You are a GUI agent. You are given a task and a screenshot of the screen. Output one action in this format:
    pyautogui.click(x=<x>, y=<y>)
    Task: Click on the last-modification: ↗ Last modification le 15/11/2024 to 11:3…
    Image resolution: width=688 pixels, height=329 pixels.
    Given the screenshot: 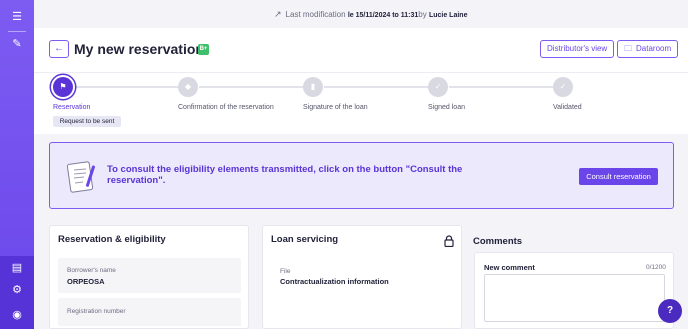 What is the action you would take?
    pyautogui.click(x=370, y=14)
    